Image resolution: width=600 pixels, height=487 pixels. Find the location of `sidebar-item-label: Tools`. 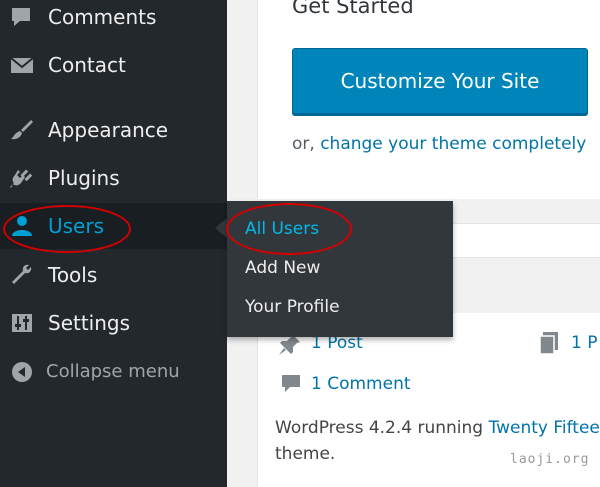

sidebar-item-label: Tools is located at coordinates (73, 275).